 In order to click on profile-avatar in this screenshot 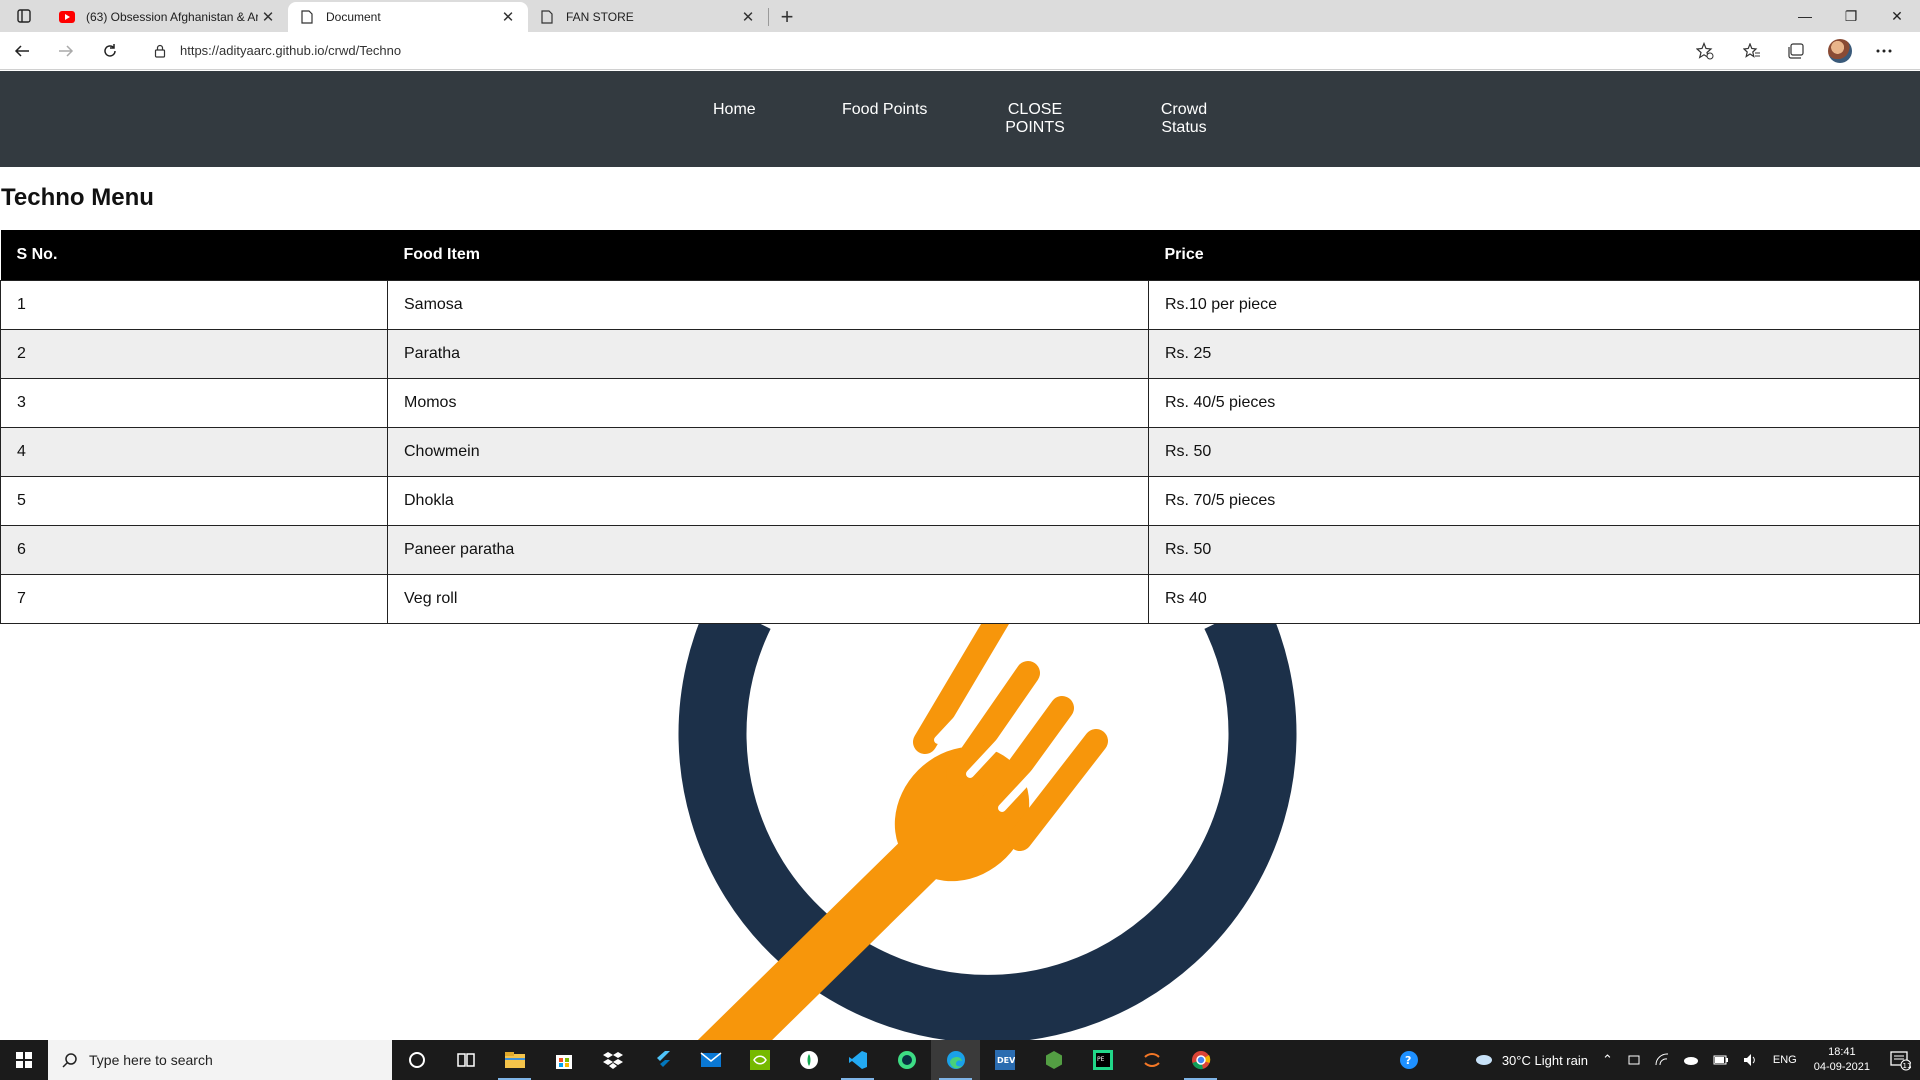, I will do `click(1840, 51)`.